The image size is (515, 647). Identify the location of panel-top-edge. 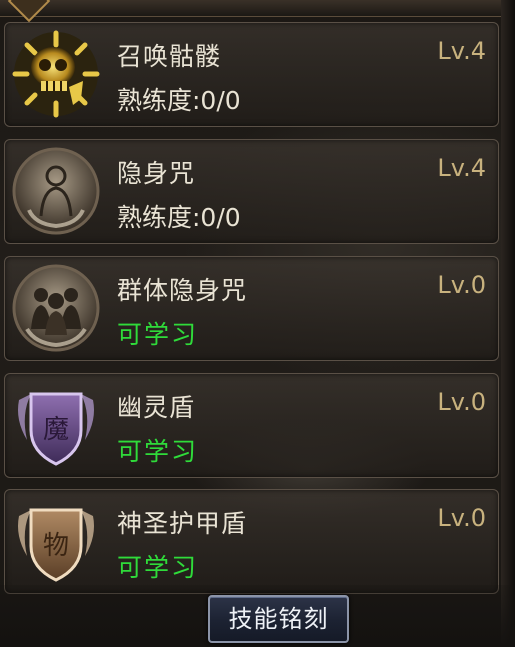
(257, 8).